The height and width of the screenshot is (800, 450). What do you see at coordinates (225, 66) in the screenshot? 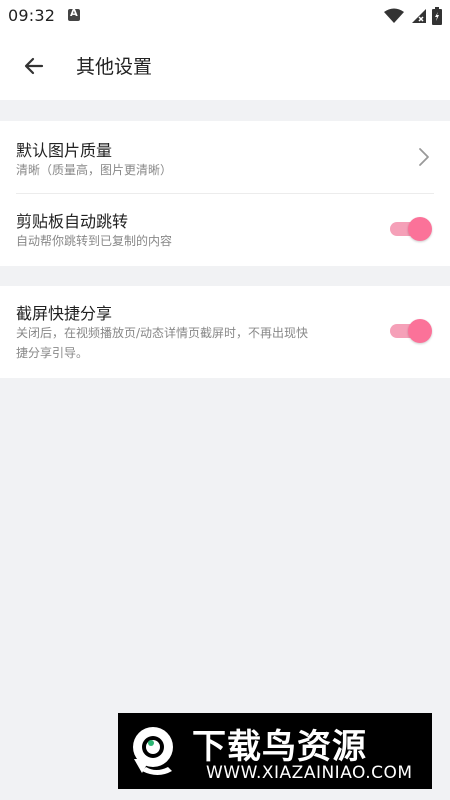
I see `app-header: 其他设置` at bounding box center [225, 66].